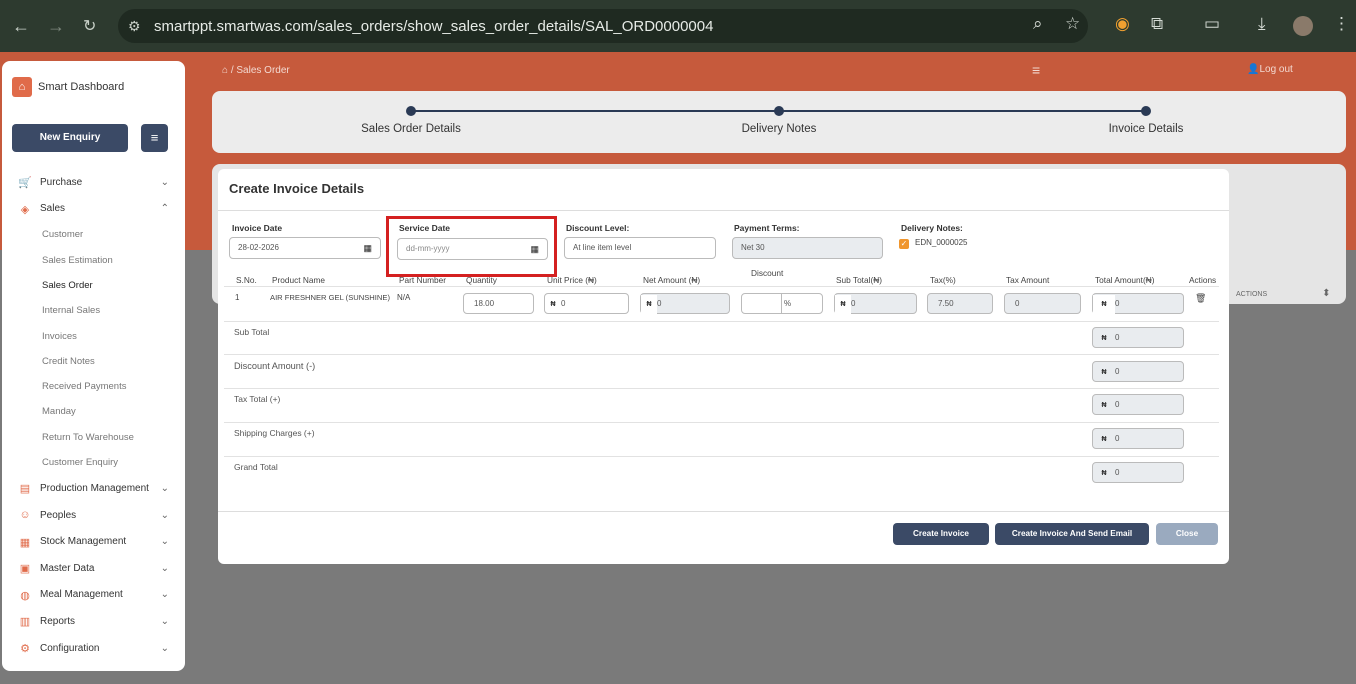  Describe the element at coordinates (93, 386) in the screenshot. I see `sidebar-sub-received-payments: Received Payments` at that location.